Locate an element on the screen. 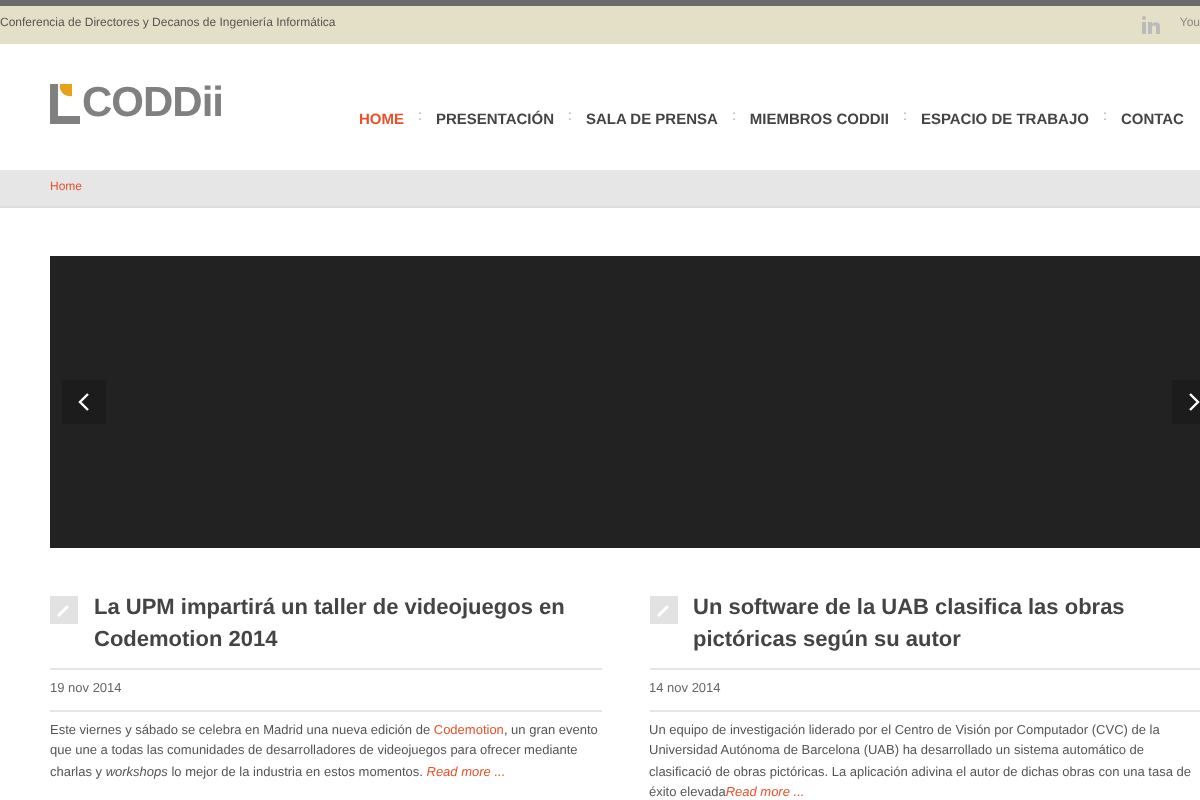 This screenshot has width=1200, height=800. previous-button is located at coordinates (84, 402).